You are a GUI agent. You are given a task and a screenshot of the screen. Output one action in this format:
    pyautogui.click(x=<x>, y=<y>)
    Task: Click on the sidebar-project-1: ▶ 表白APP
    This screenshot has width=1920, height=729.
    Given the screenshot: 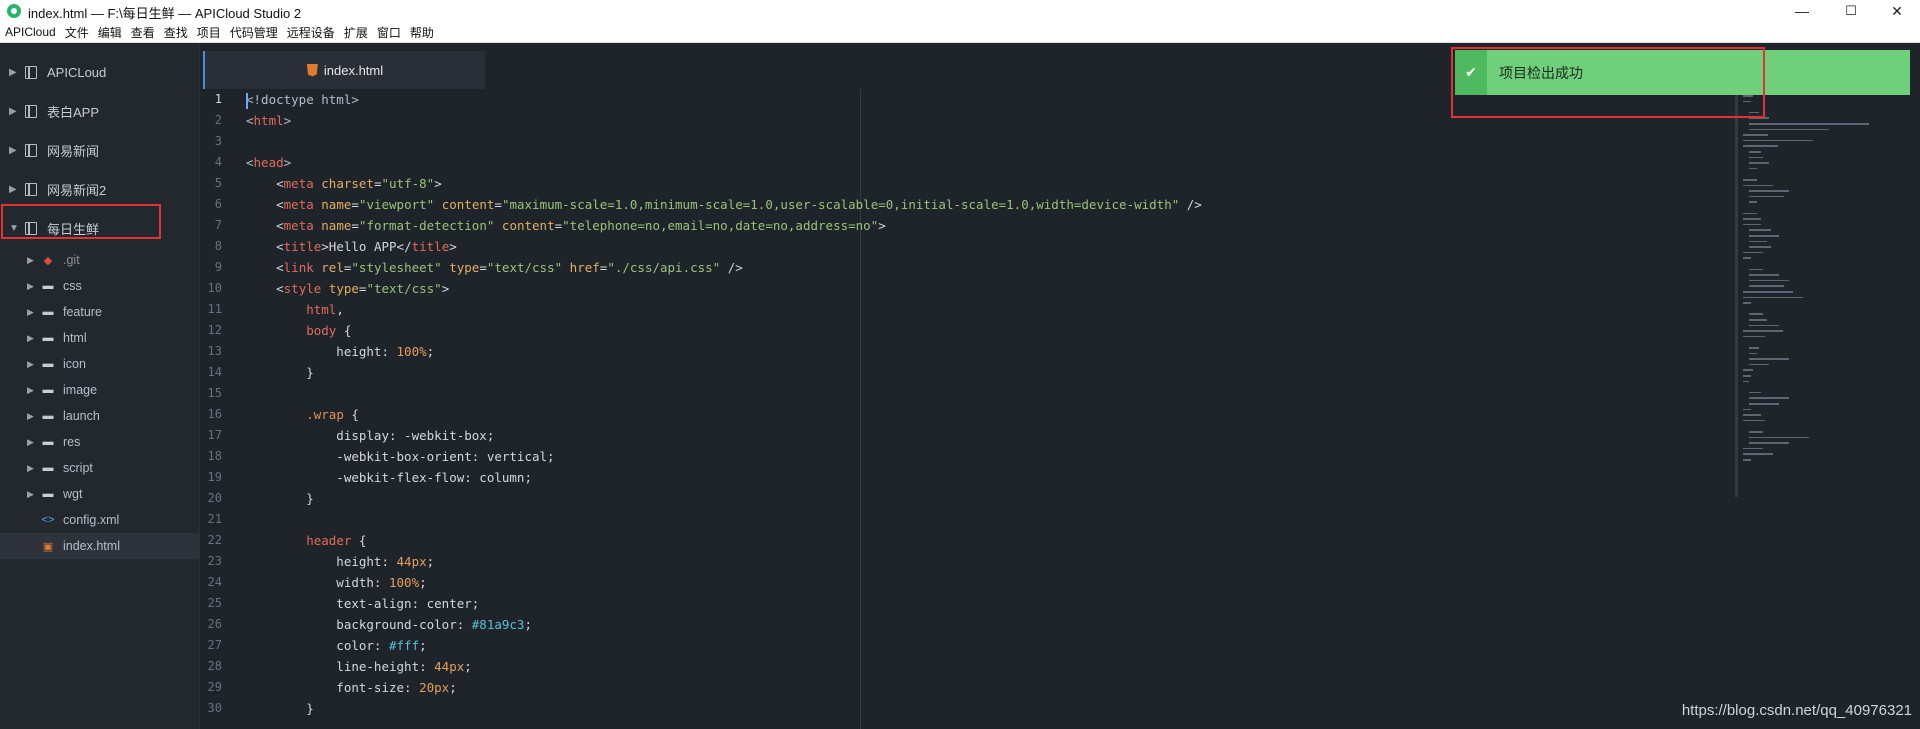 What is the action you would take?
    pyautogui.click(x=100, y=111)
    